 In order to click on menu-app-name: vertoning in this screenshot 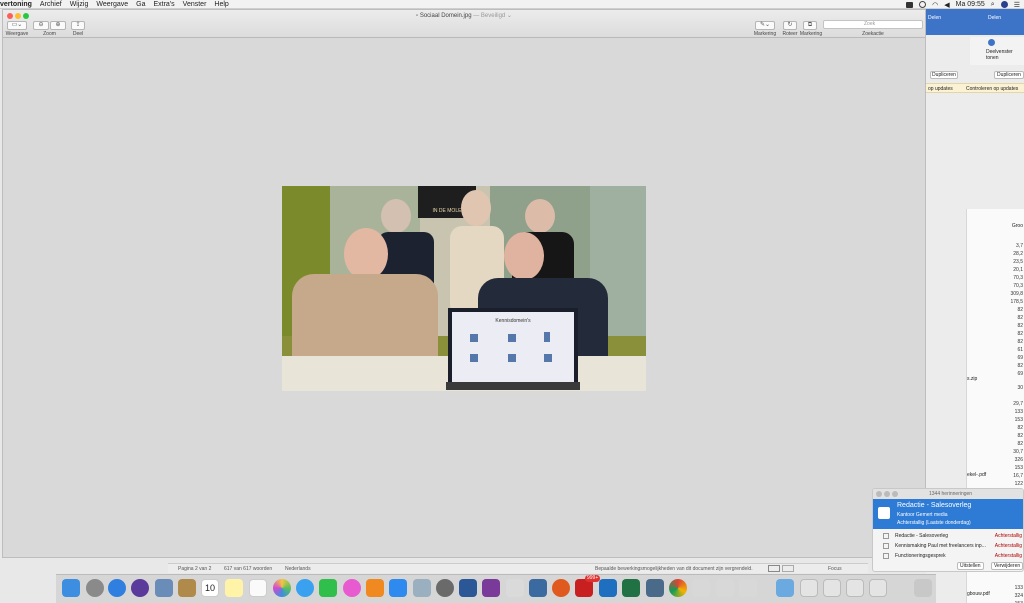, I will do `click(16, 4)`.